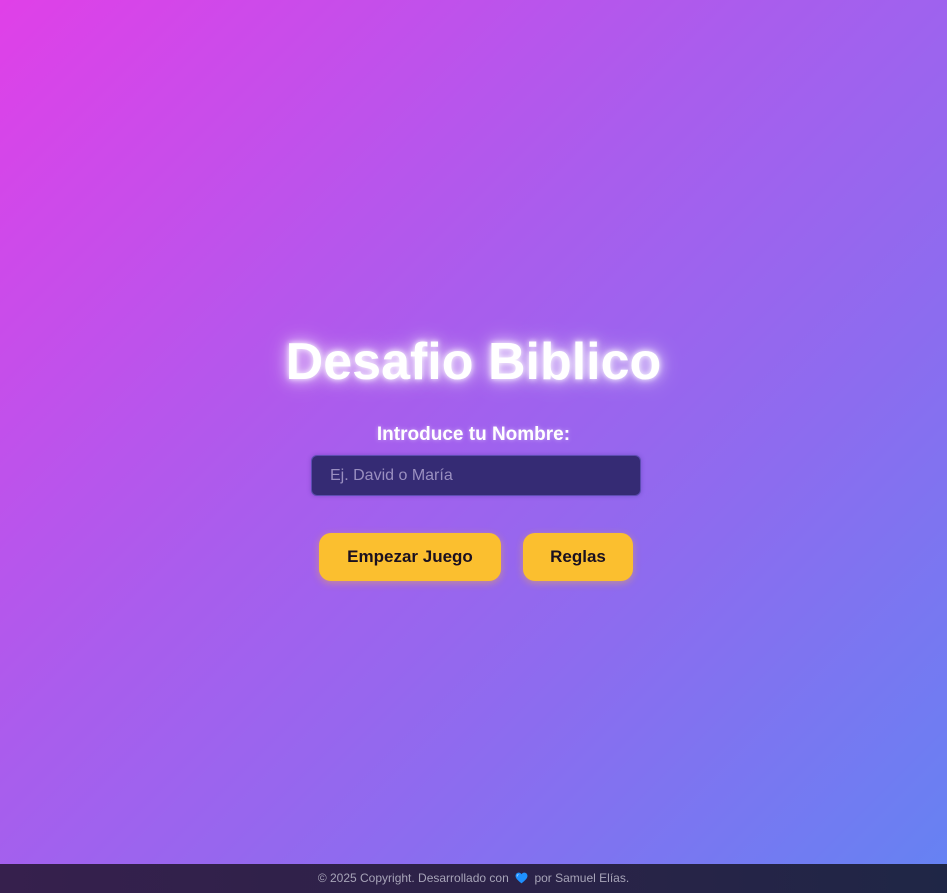 The height and width of the screenshot is (893, 947). I want to click on game-title: Desafio Biblico, so click(473, 362).